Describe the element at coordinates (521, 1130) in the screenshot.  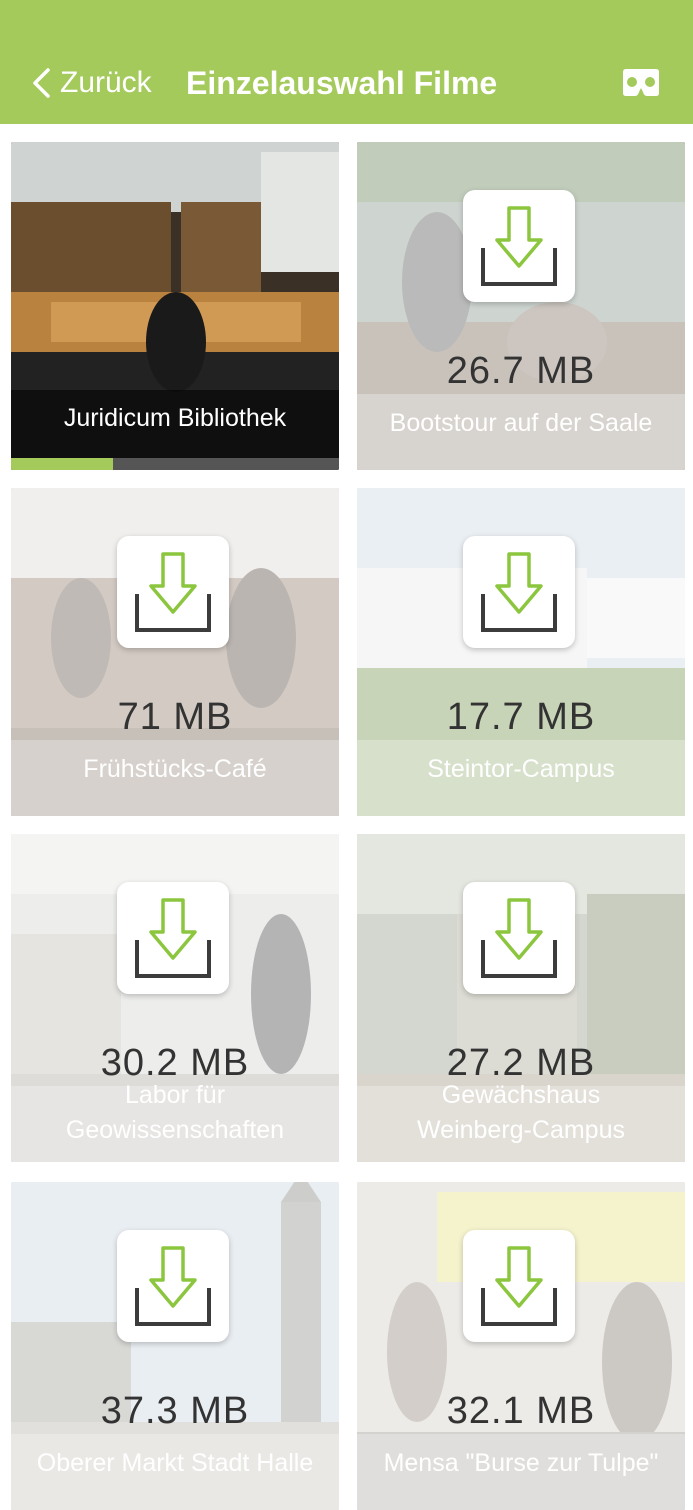
I see `film-title-line2: Weinberg-Campus` at that location.